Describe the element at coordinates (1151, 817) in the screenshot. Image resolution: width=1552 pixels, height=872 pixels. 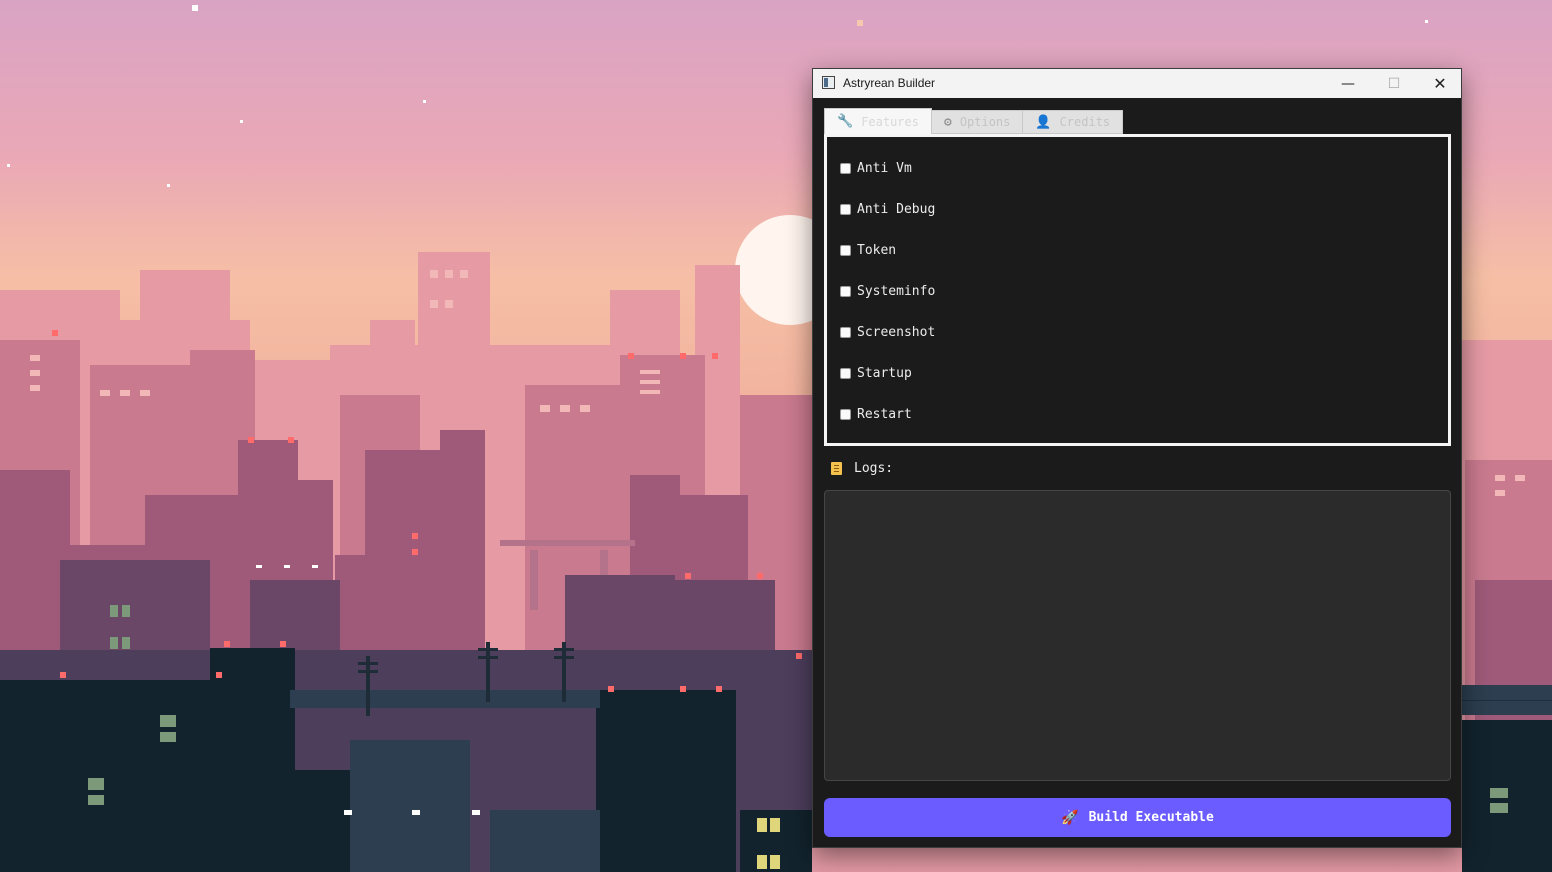
I see `build-button-label: Build Executable` at that location.